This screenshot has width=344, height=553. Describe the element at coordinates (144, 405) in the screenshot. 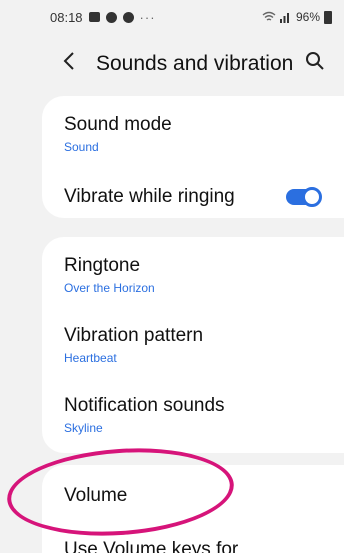

I see `notification-sounds-title: Notification sounds` at that location.